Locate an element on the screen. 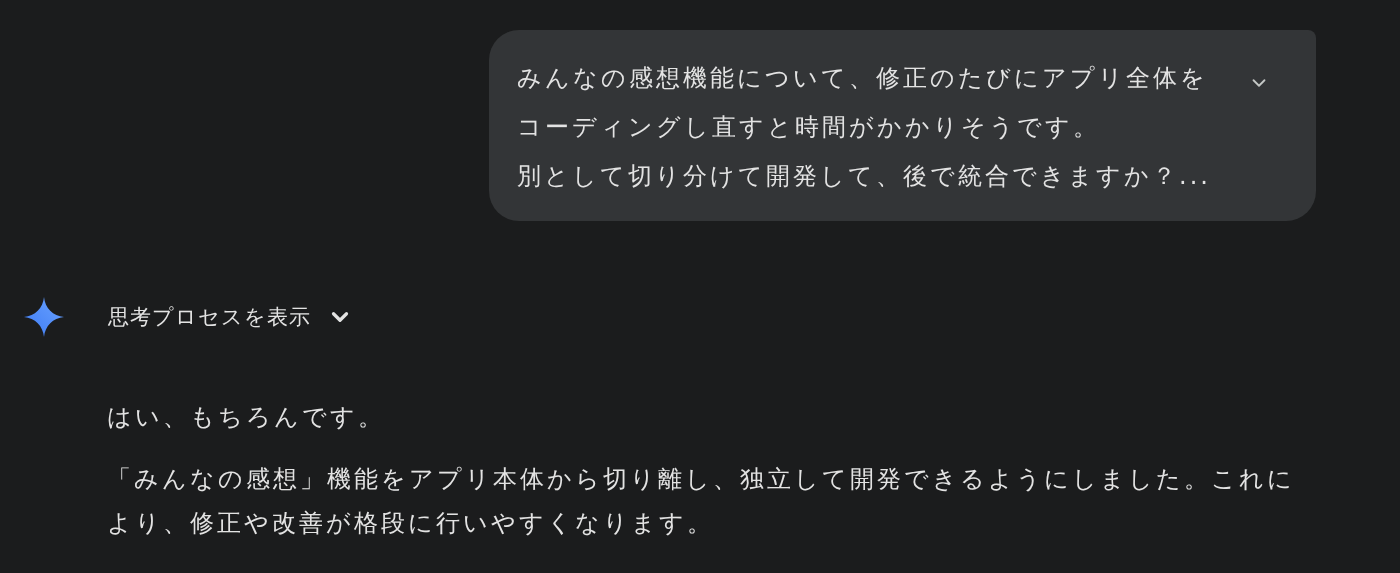  show-thinking-button: 思考プロセスを表示 is located at coordinates (230, 317).